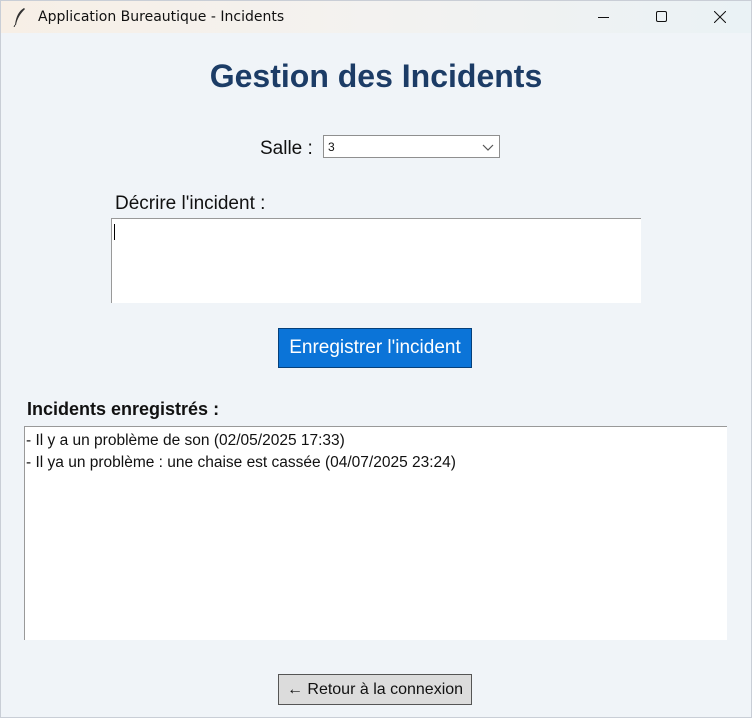 This screenshot has width=752, height=718. Describe the element at coordinates (376, 260) in the screenshot. I see `description-textarea` at that location.